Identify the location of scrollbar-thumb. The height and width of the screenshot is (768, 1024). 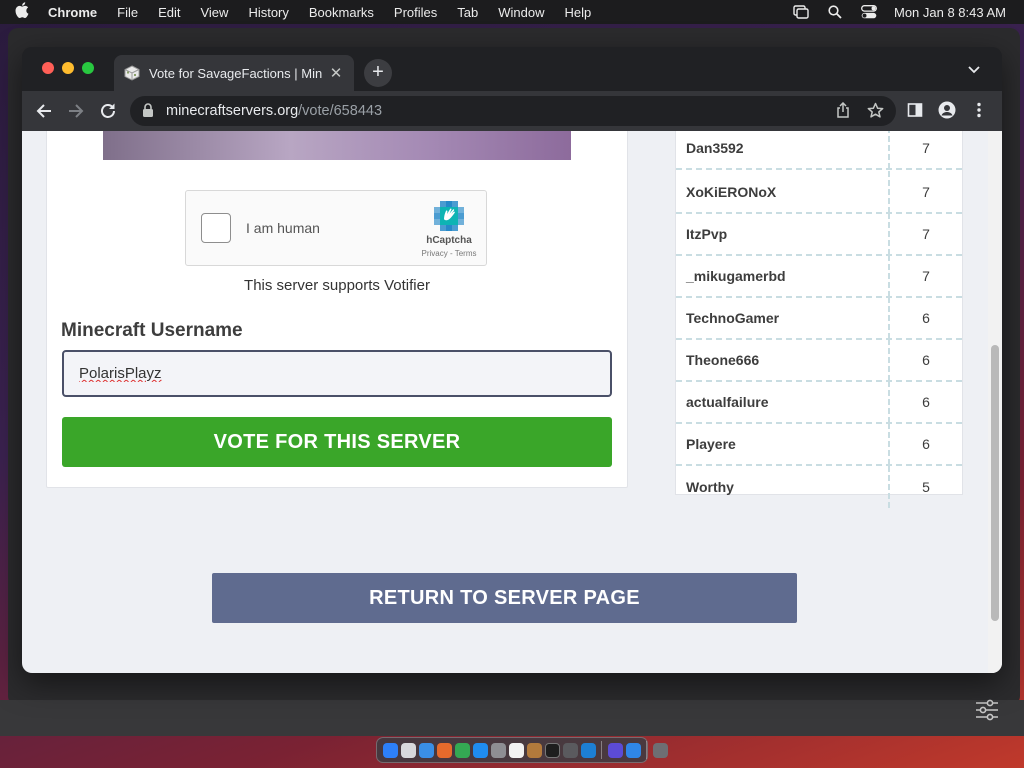
(995, 483).